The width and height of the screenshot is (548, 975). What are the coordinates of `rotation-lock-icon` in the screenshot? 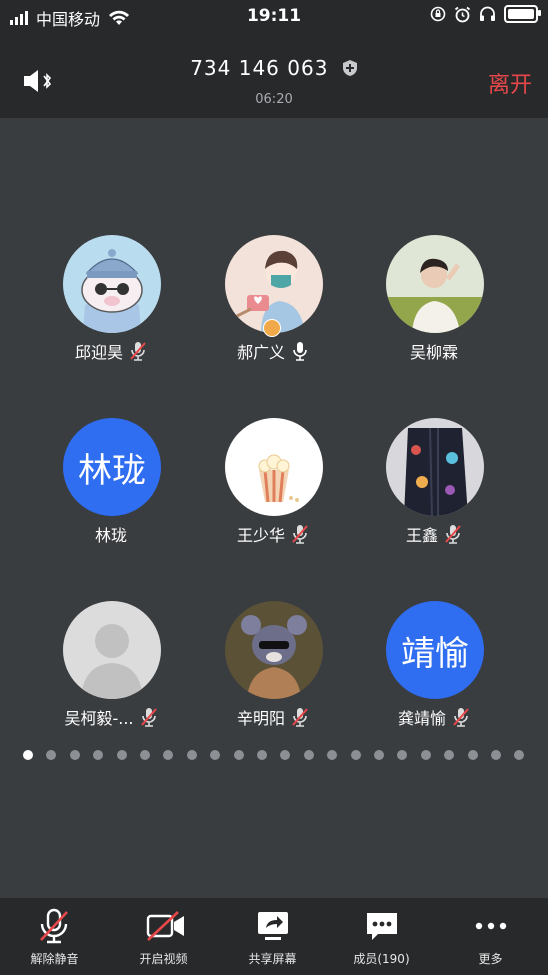 It's located at (438, 14).